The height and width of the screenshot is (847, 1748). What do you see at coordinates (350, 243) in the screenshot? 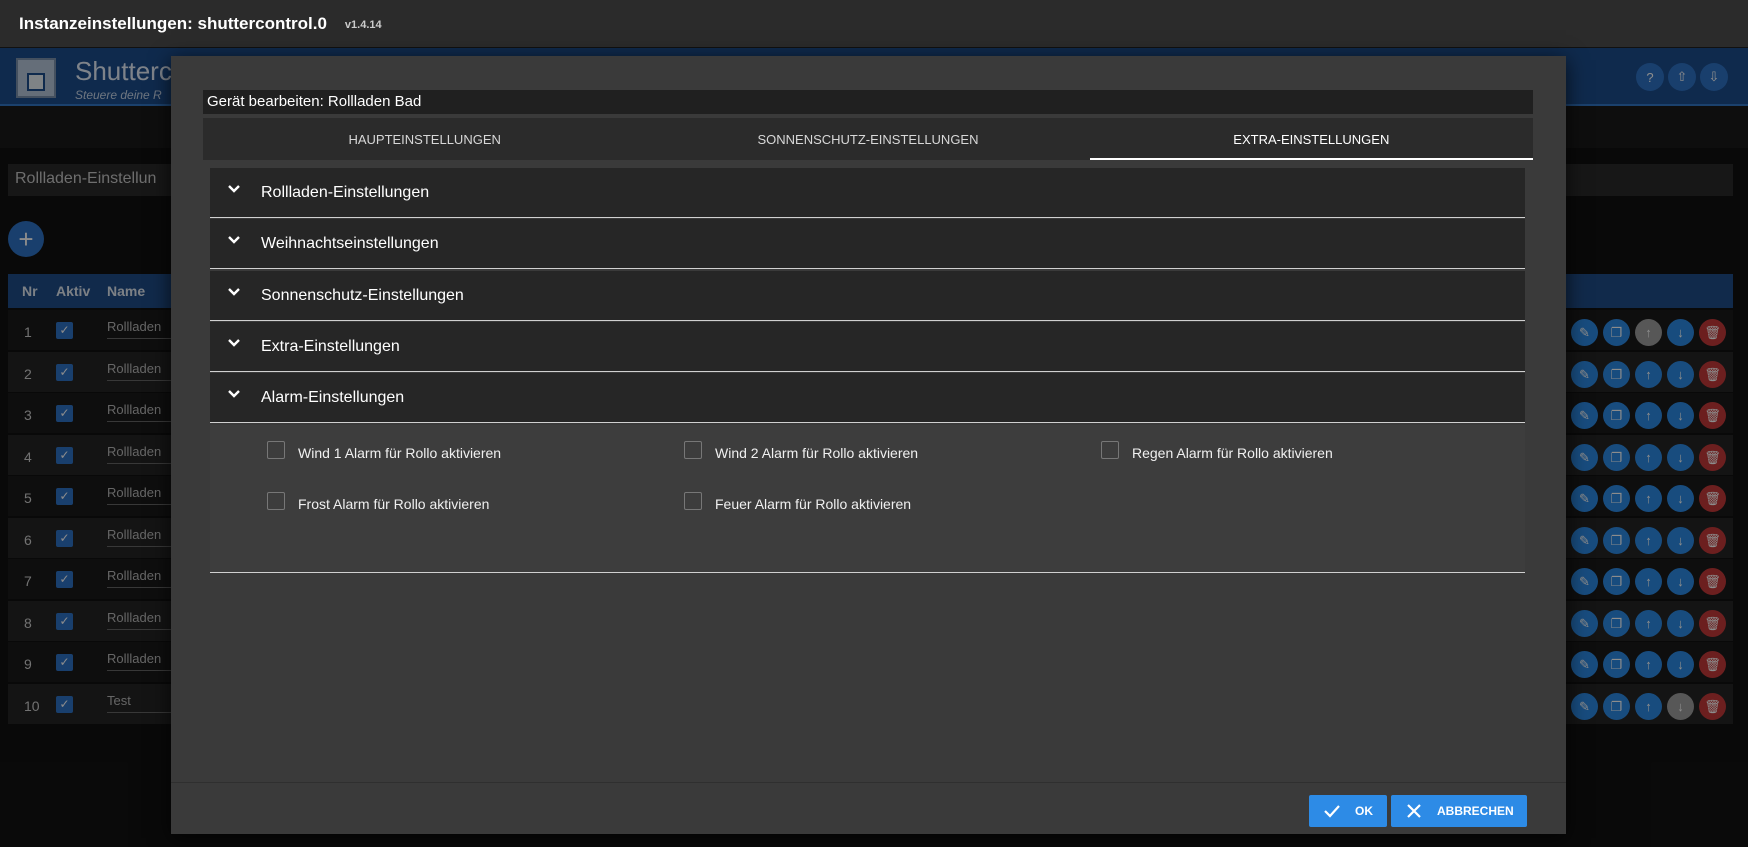
I see `accordion-label: Weihnachtseinstellungen` at bounding box center [350, 243].